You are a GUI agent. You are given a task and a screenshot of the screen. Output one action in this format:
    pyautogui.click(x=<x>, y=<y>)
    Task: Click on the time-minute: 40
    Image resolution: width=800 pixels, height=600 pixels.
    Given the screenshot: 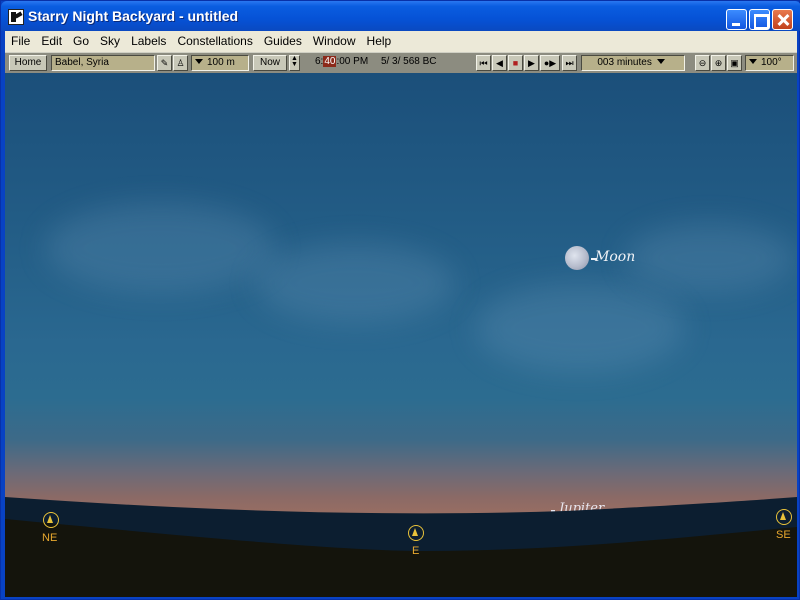 What is the action you would take?
    pyautogui.click(x=330, y=61)
    